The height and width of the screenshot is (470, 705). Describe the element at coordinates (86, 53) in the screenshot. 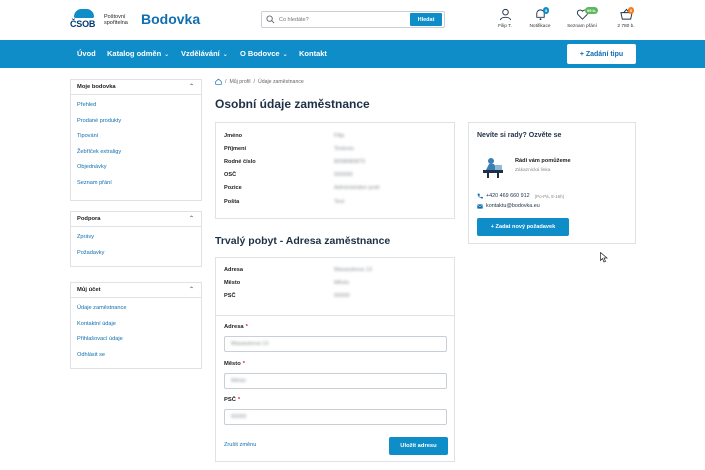

I see `nav-home: Úvod` at that location.